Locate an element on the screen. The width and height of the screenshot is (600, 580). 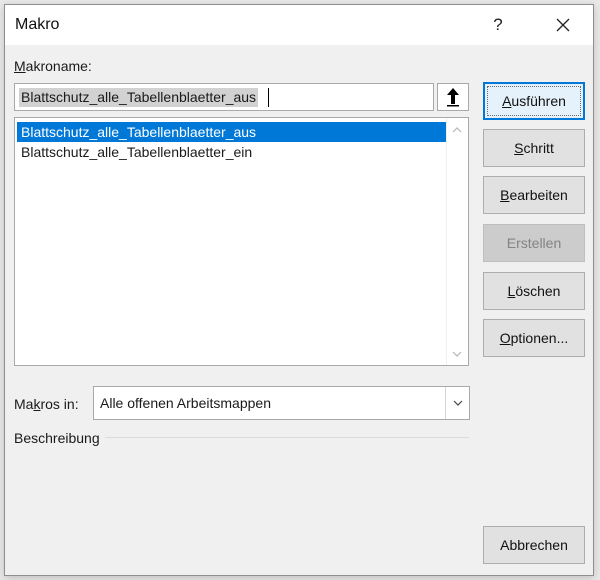
dialog-title: Makro is located at coordinates (37, 24).